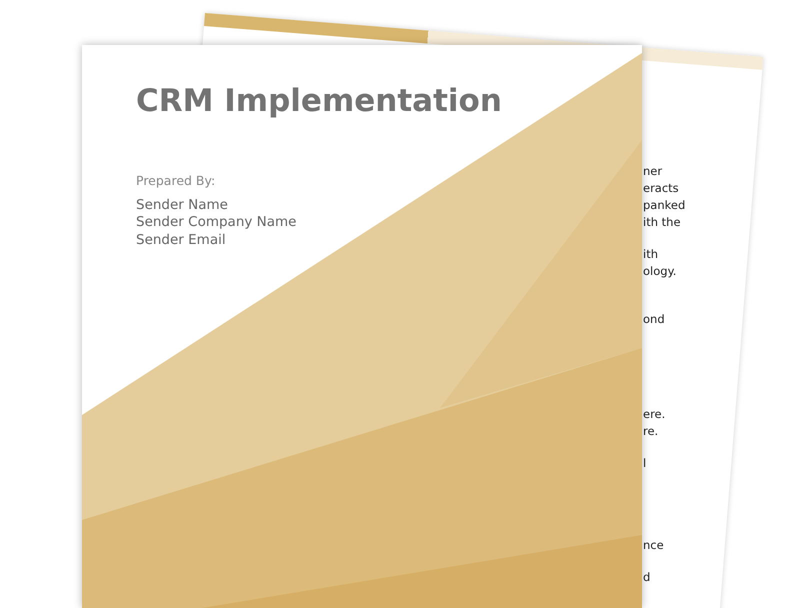 This screenshot has height=608, width=810. I want to click on text-fragment: ith the, so click(662, 222).